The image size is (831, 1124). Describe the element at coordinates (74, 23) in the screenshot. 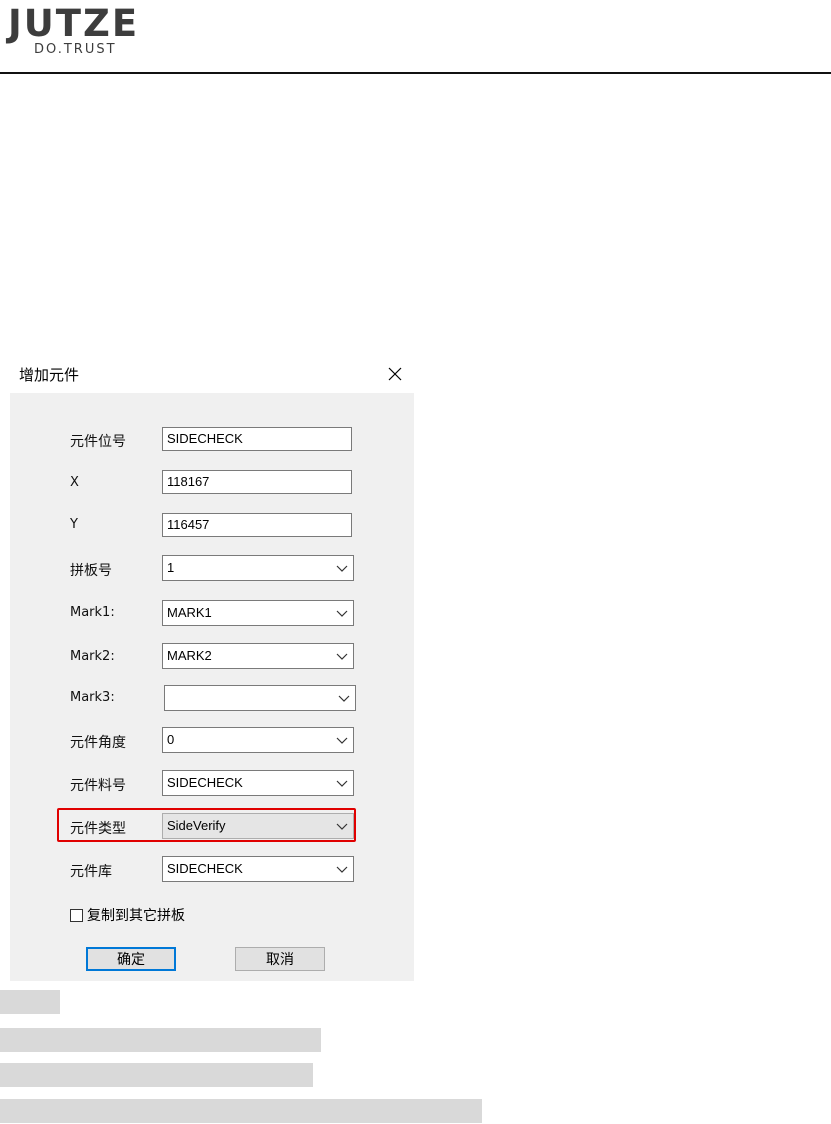

I see `logo-wordmark: JUTZE` at that location.